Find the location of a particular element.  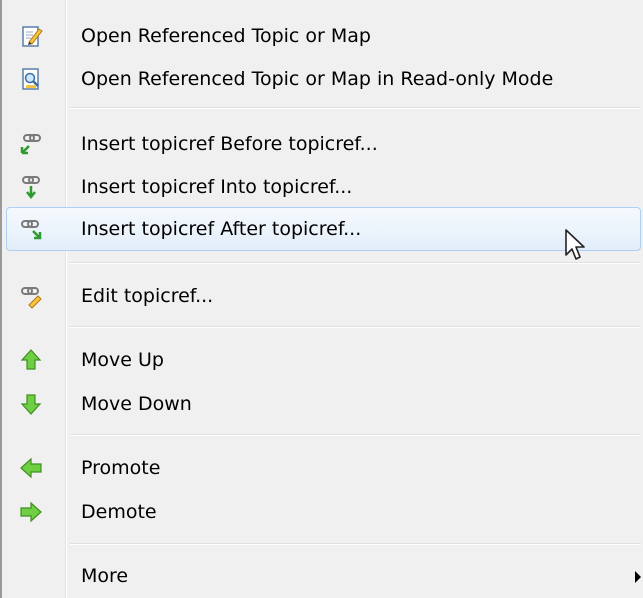

menu-item-label: Move Down is located at coordinates (136, 404).